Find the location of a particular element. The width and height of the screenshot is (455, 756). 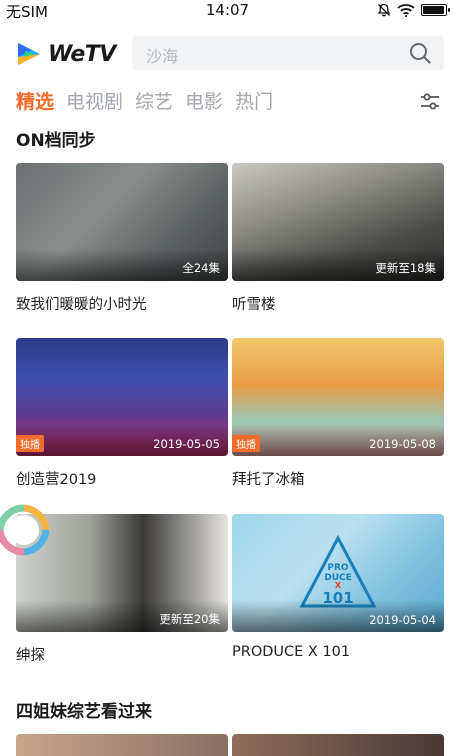

video-title: 听雪楼 is located at coordinates (254, 305).